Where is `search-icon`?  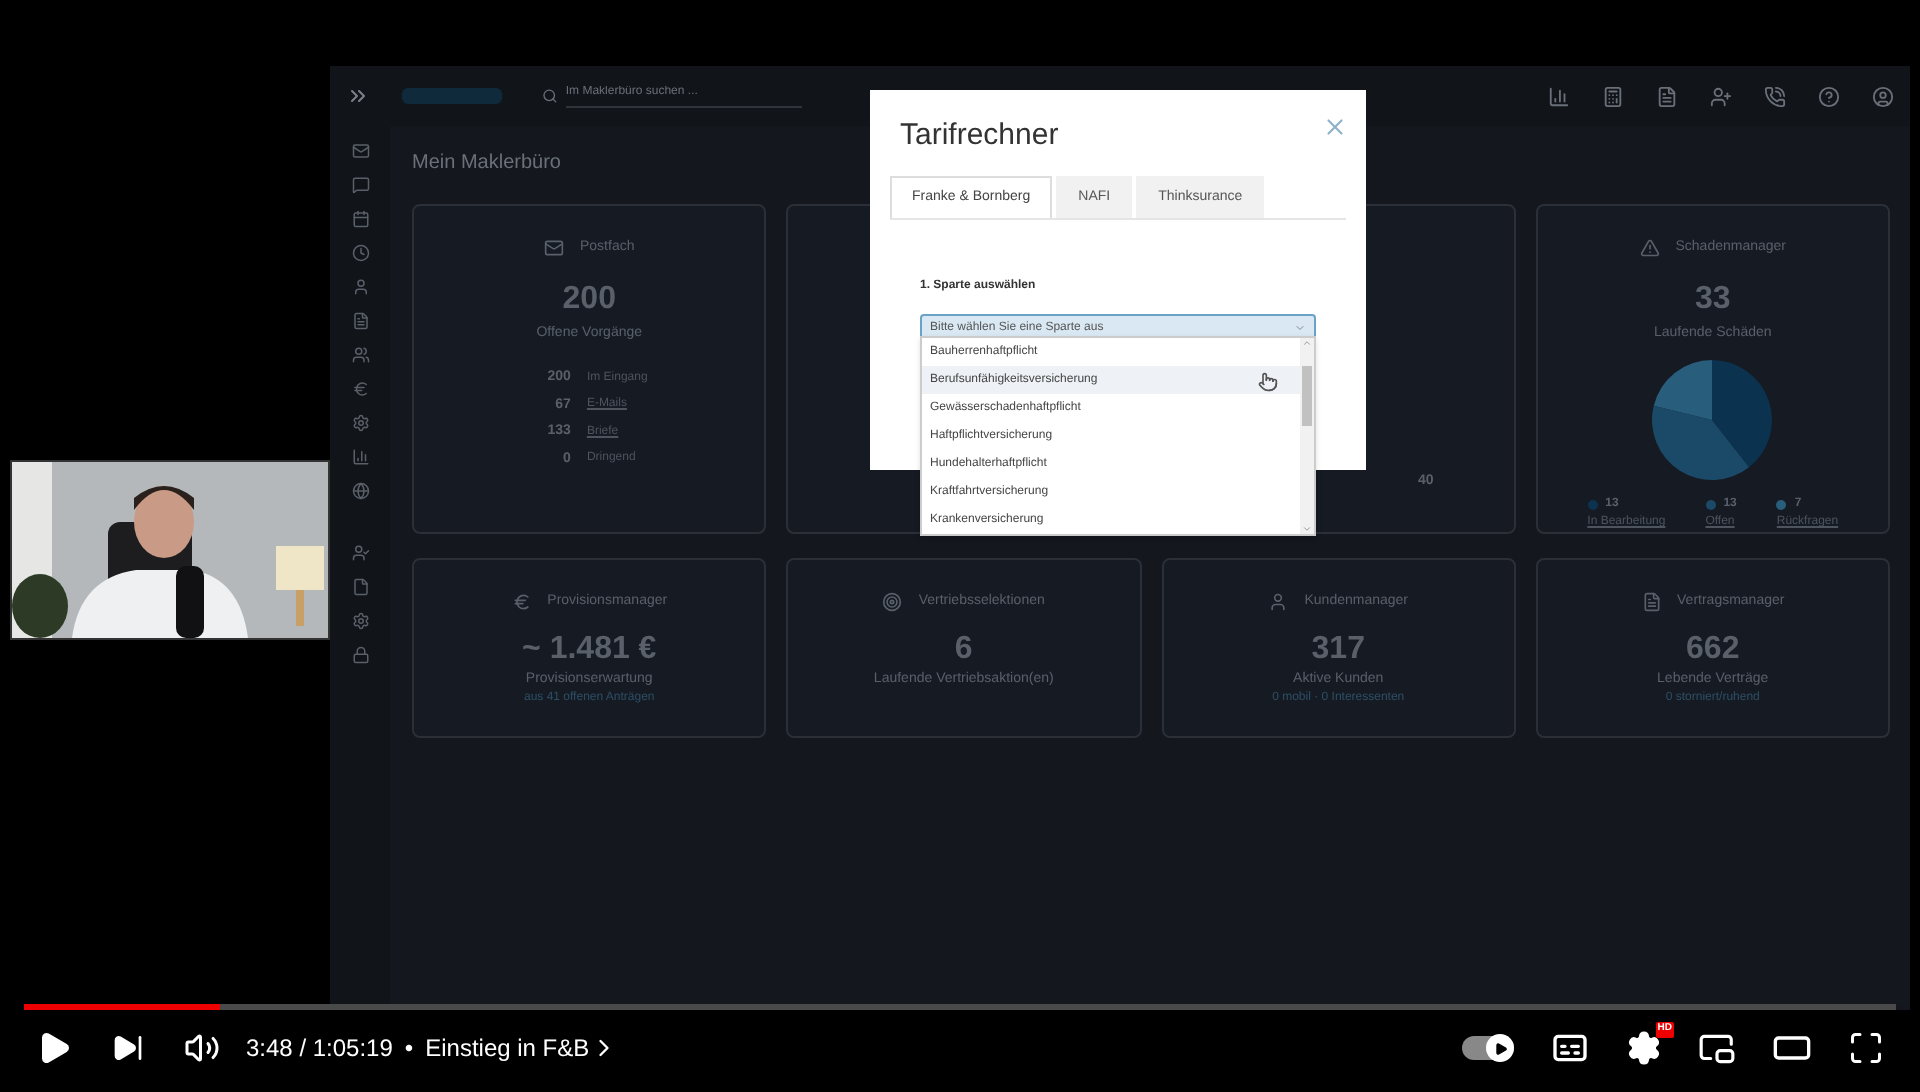
search-icon is located at coordinates (550, 96).